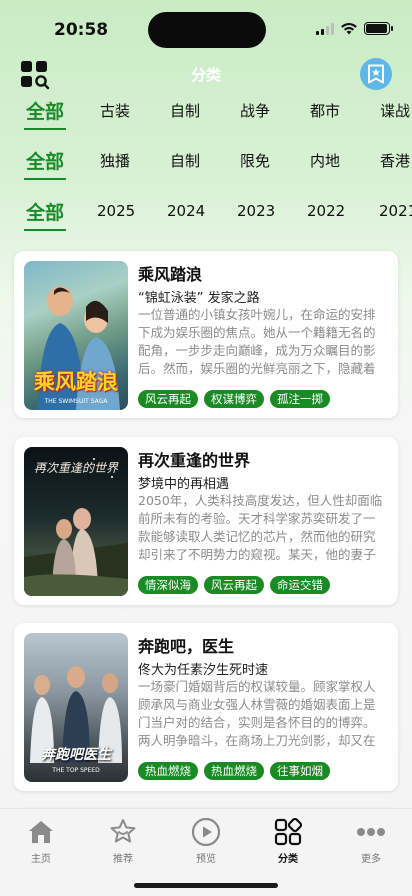 This screenshot has width=412, height=896. What do you see at coordinates (203, 670) in the screenshot?
I see `card-subtitle: 佟大为任素汐生死时速` at bounding box center [203, 670].